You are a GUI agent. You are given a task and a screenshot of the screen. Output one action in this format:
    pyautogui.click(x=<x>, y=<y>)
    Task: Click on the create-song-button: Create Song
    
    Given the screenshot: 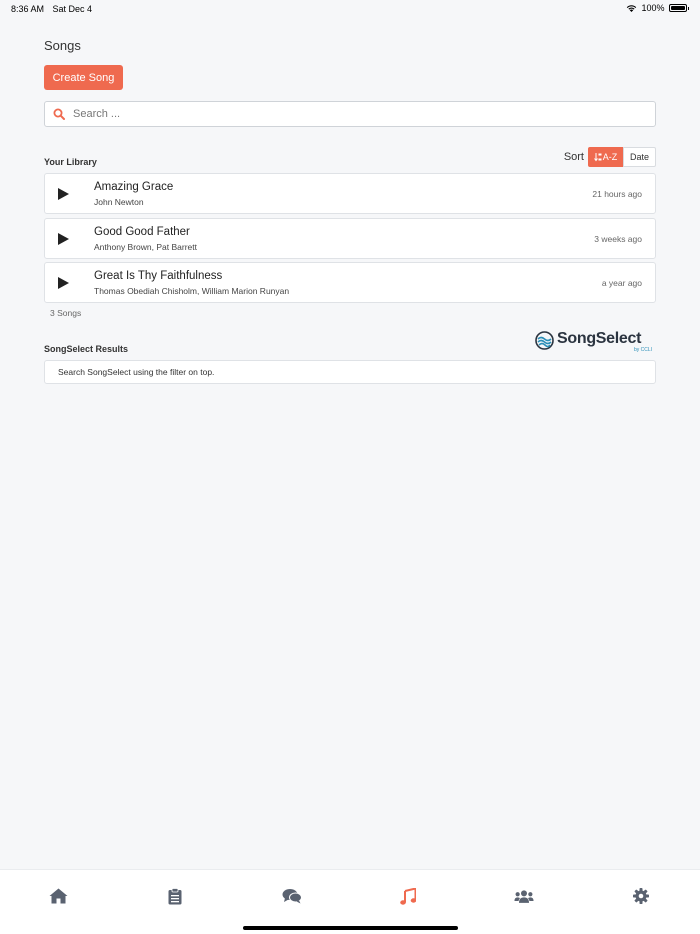 What is the action you would take?
    pyautogui.click(x=83, y=77)
    